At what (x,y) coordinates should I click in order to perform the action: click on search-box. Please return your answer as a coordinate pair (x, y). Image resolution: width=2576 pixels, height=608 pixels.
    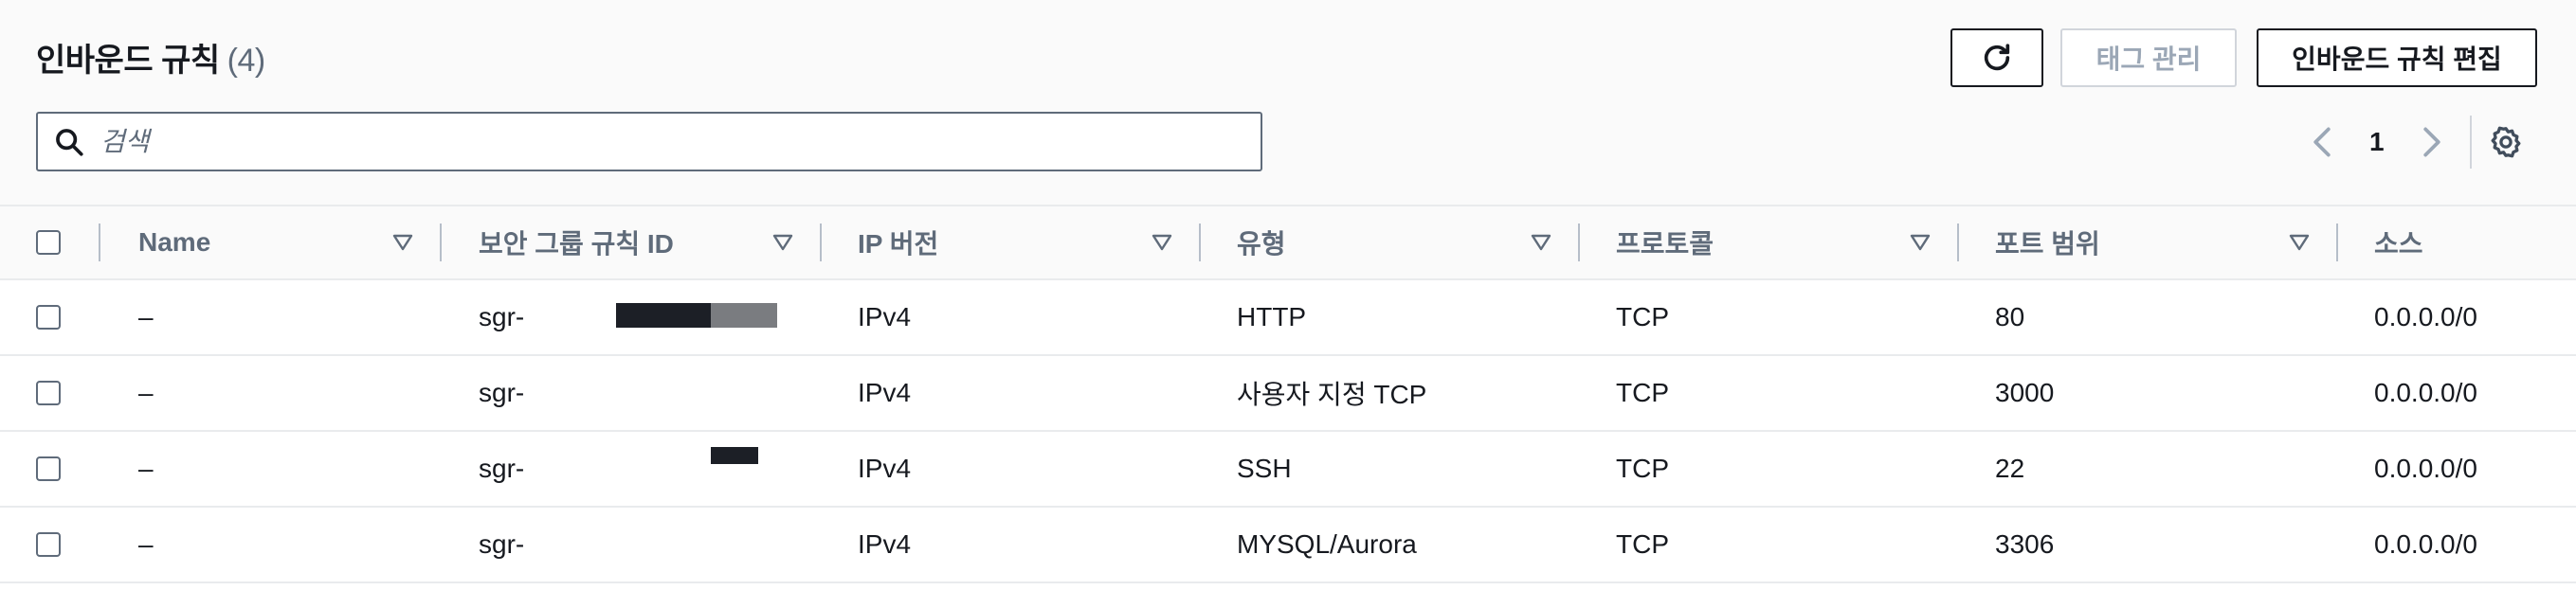
    Looking at the image, I should click on (649, 142).